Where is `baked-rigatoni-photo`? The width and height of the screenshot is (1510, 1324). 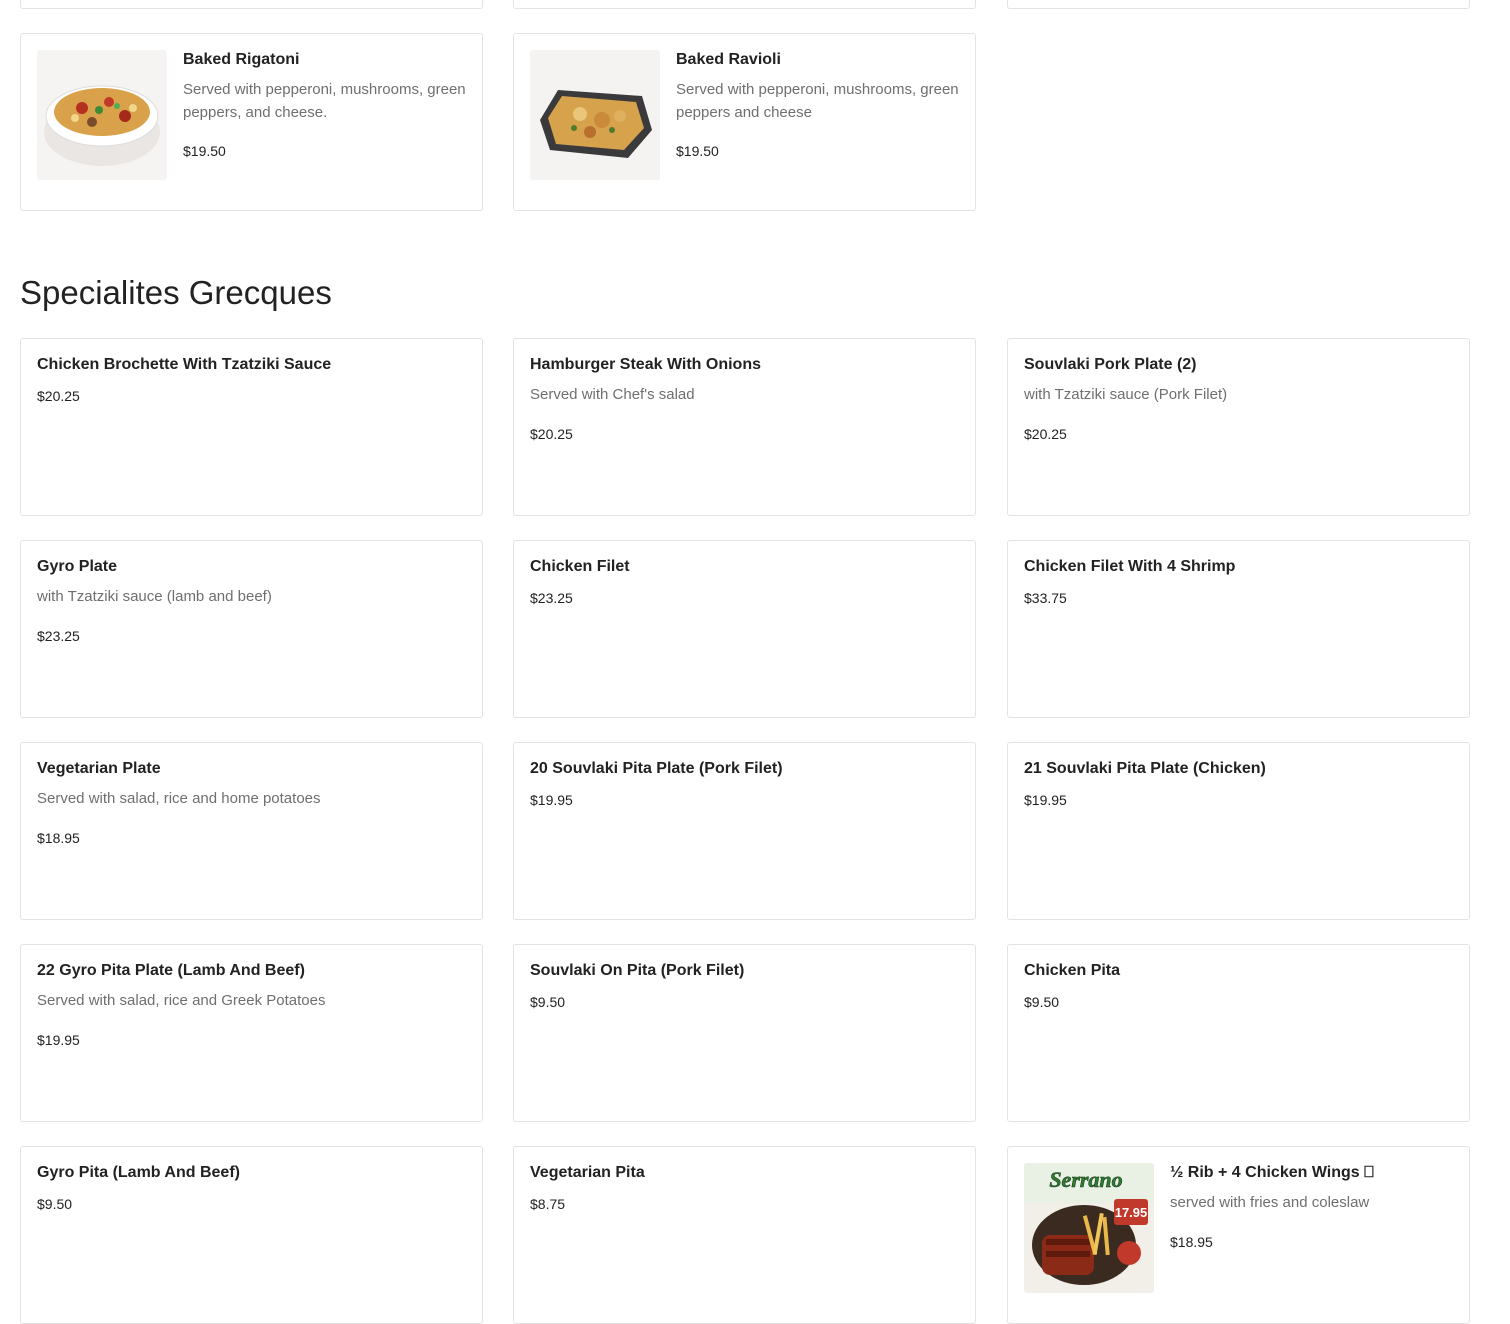 baked-rigatoni-photo is located at coordinates (102, 115).